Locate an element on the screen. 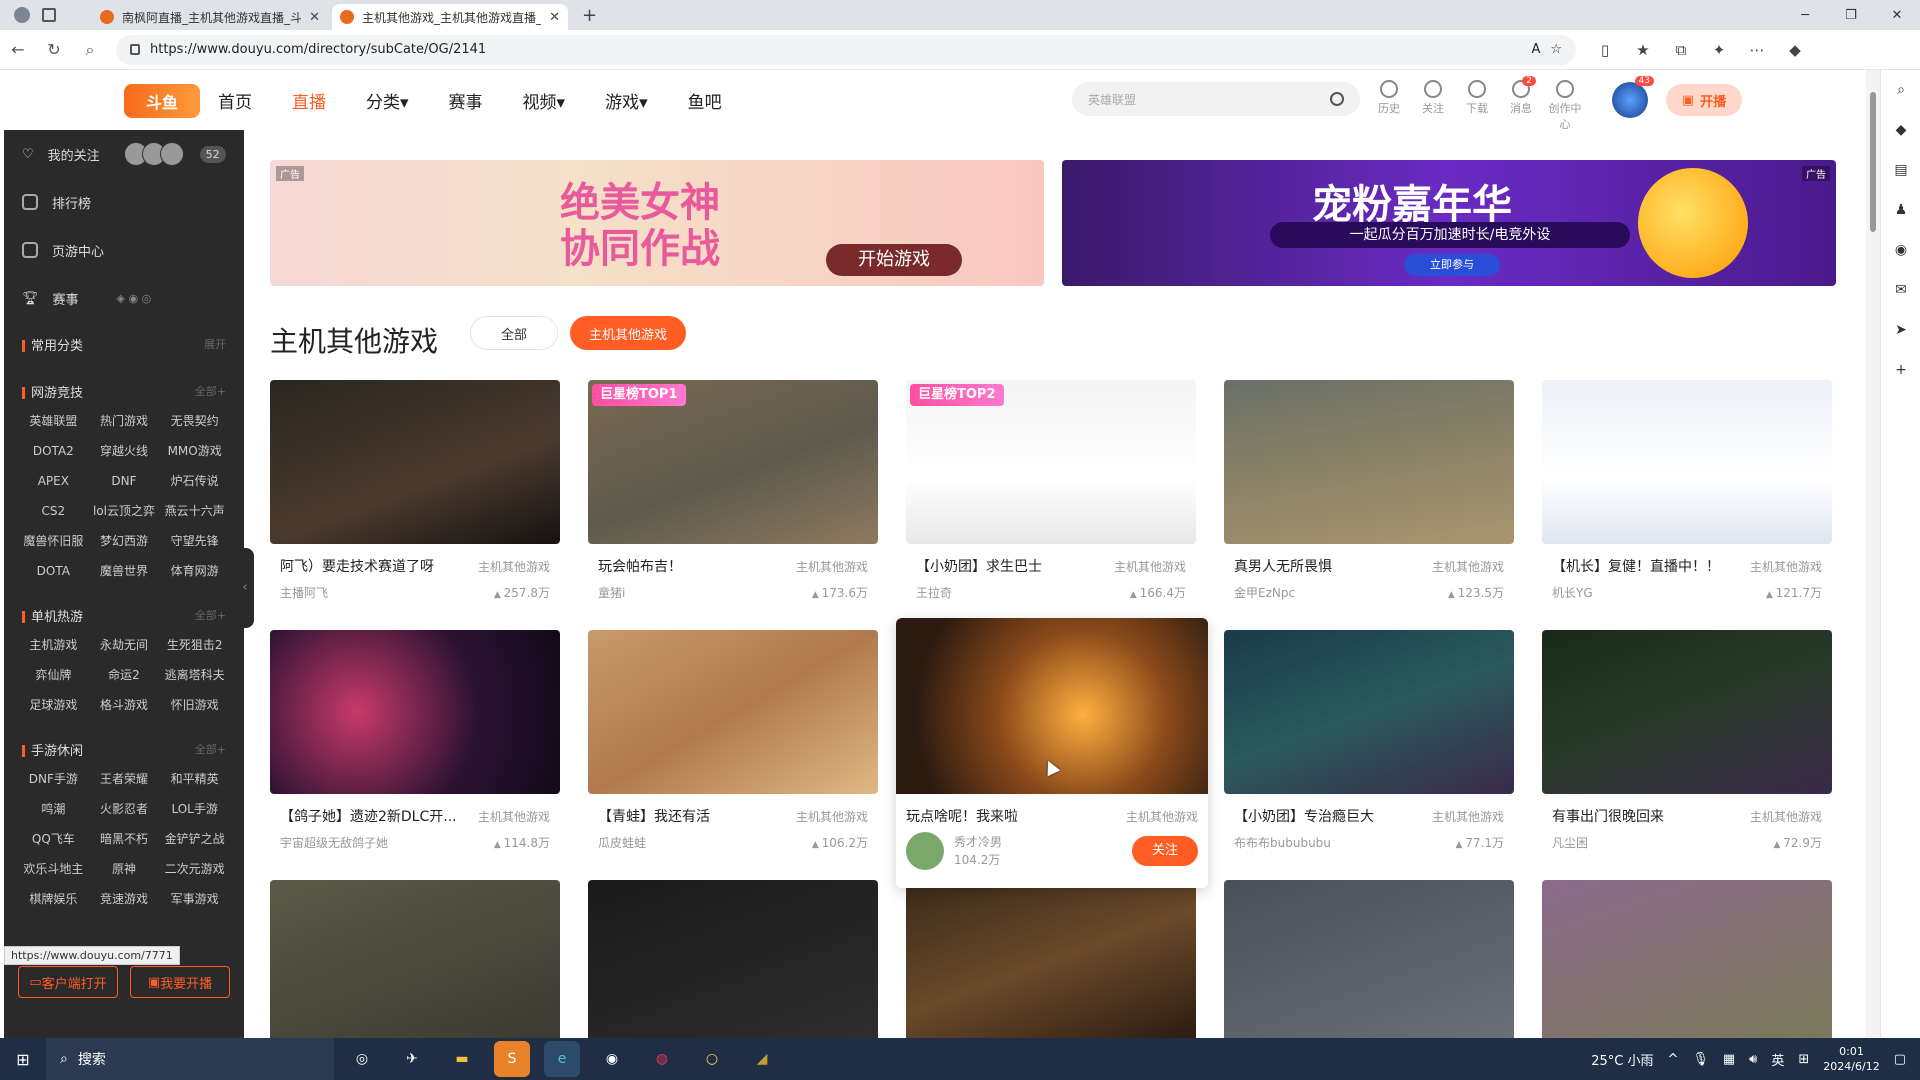 This screenshot has height=1080, width=1920. stream-card: 真男人无所畏惧 主机其他游戏 金甲EzNpc 123.5万 is located at coordinates (1369, 496).